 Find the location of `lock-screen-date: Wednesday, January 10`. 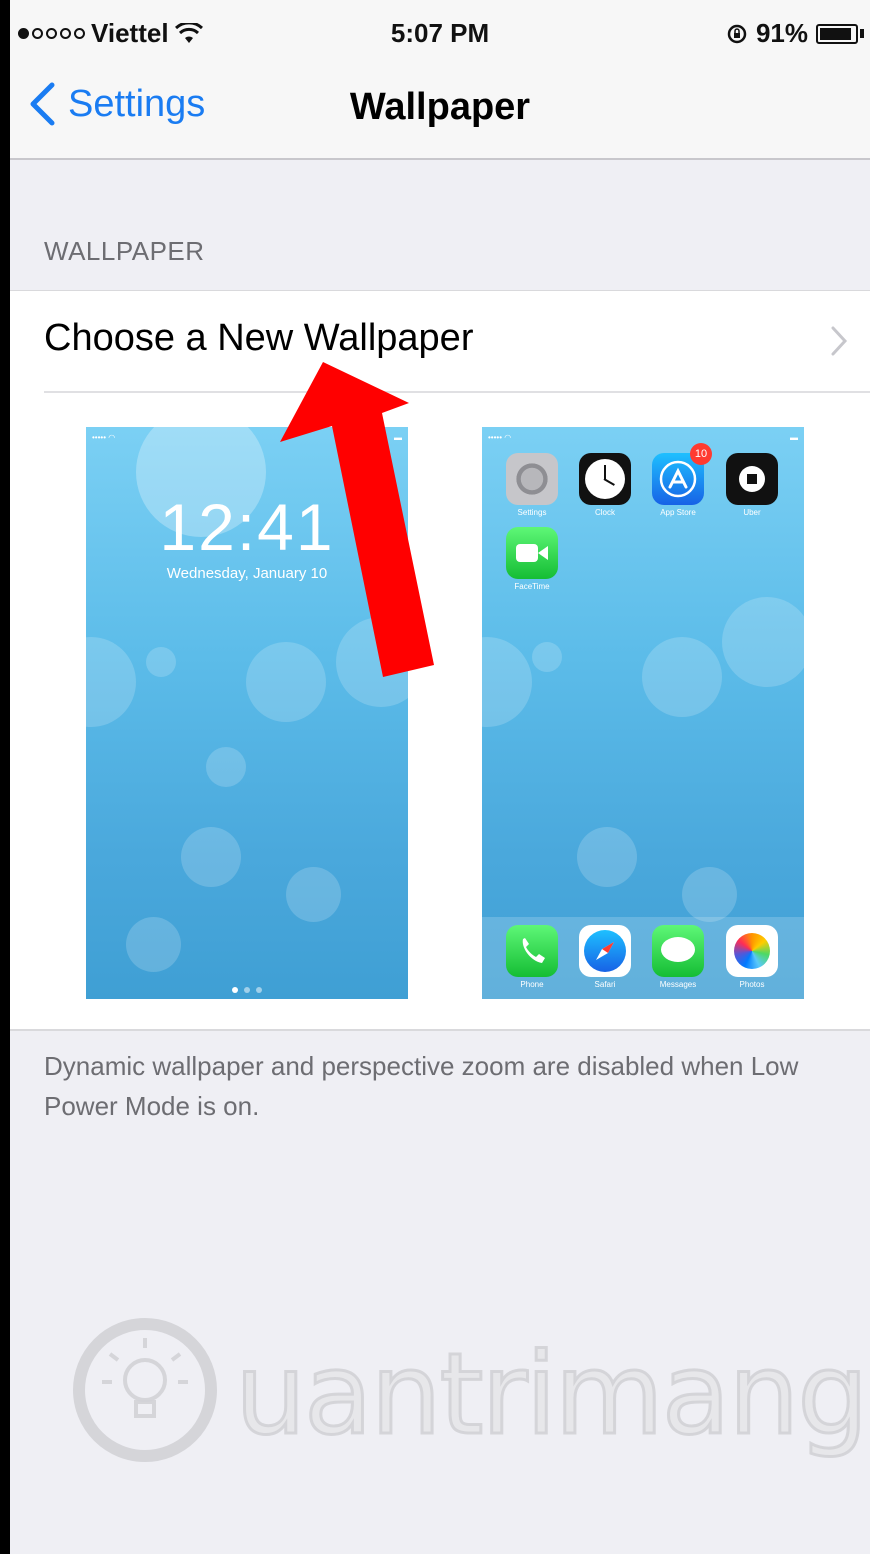

lock-screen-date: Wednesday, January 10 is located at coordinates (247, 573).